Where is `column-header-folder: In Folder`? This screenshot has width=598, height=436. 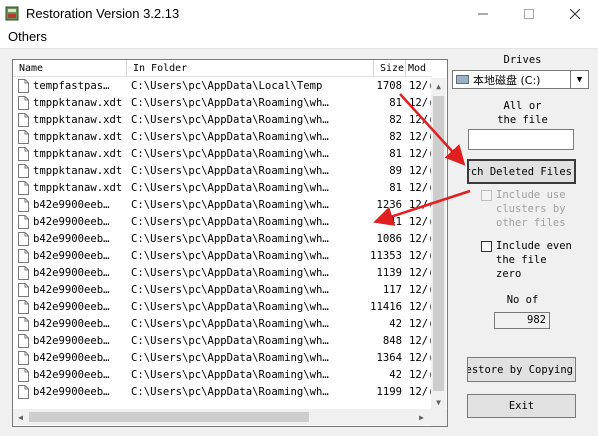
column-header-folder: In Folder is located at coordinates (250, 68).